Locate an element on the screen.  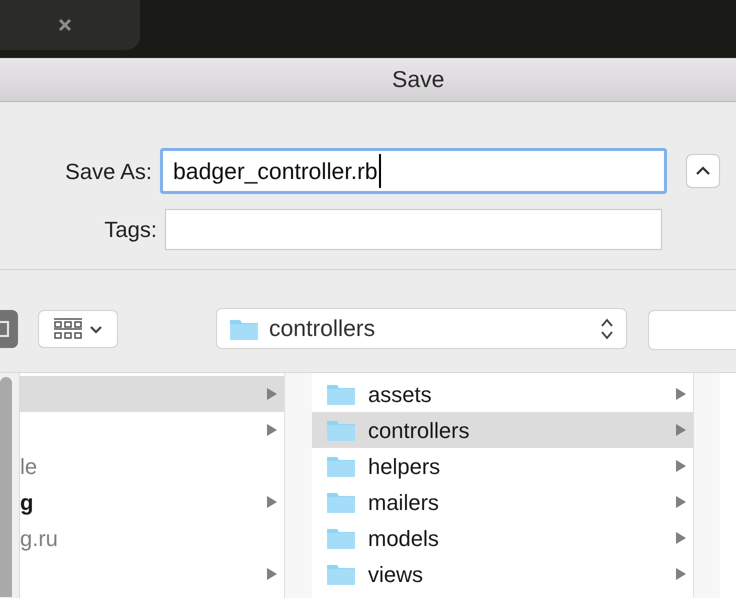
expand-button is located at coordinates (703, 171).